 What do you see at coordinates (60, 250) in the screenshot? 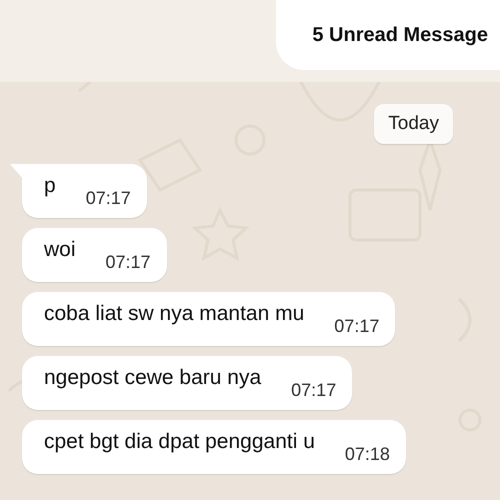
I see `message-text: woi` at bounding box center [60, 250].